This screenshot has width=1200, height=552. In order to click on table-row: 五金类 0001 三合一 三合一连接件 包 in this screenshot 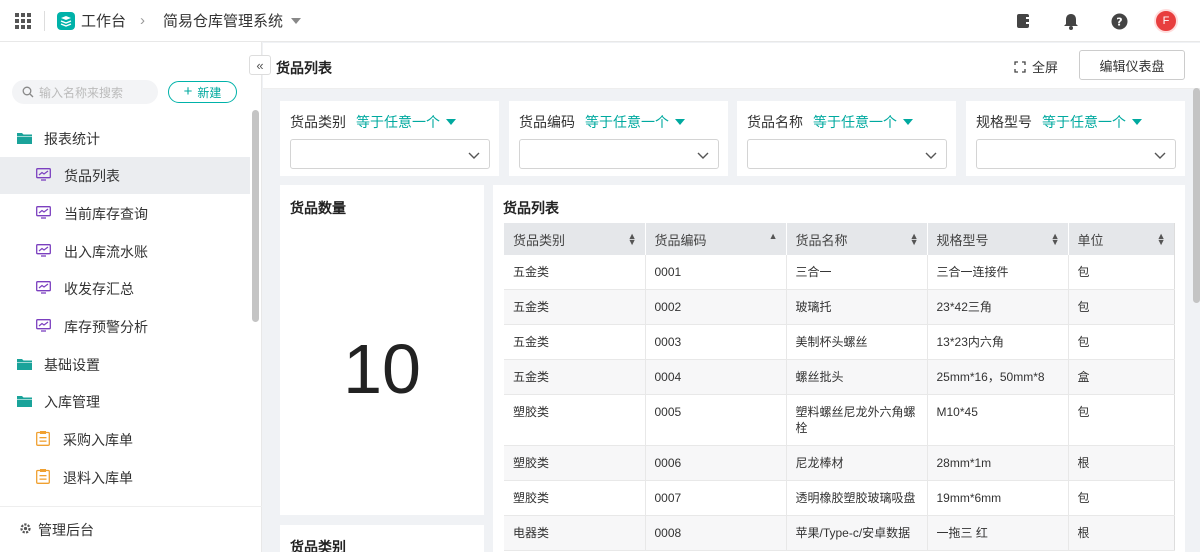, I will do `click(839, 272)`.